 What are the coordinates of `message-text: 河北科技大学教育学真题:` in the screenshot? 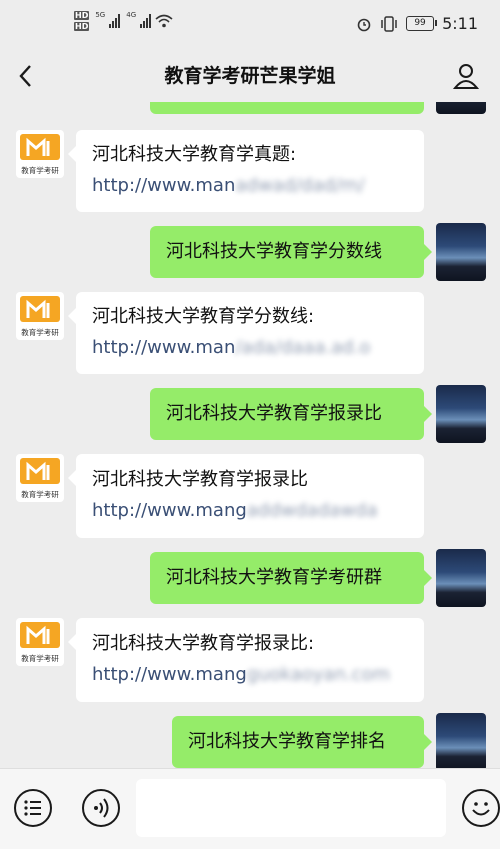 It's located at (194, 154).